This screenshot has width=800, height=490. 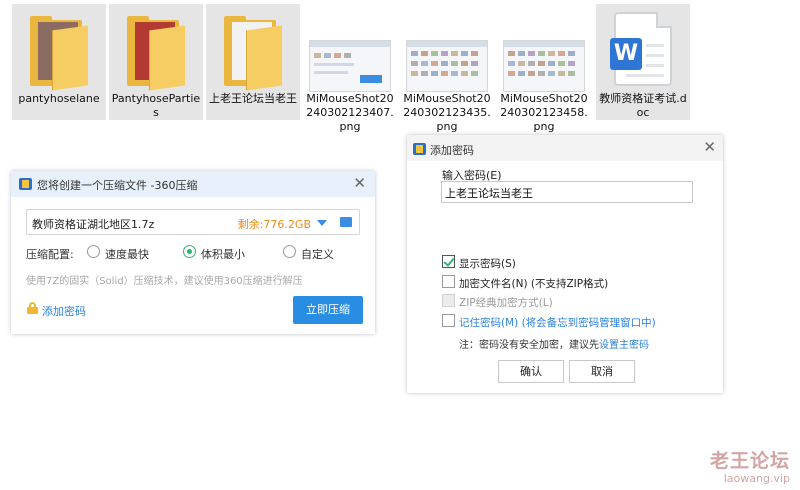 I want to click on file-name: MiMouseShot20240302123458.png, so click(x=544, y=112).